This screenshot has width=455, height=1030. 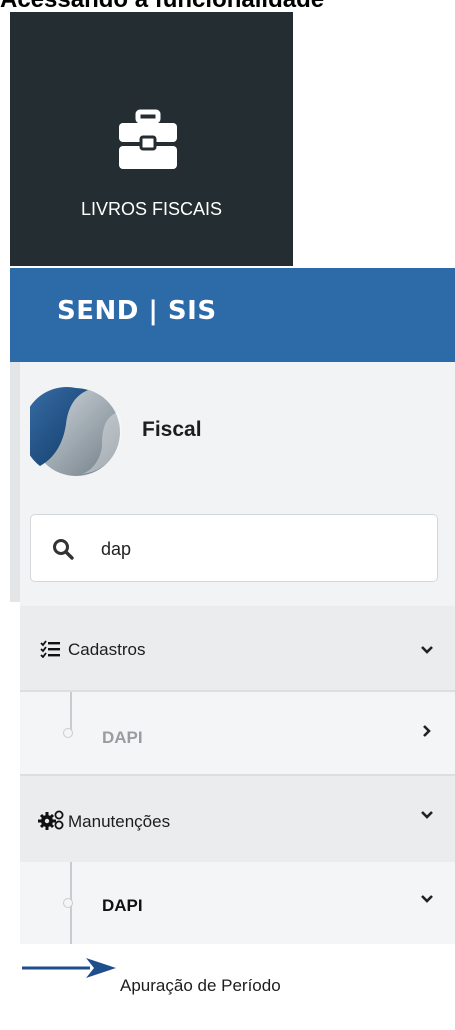 I want to click on toolbox-icon, so click(x=148, y=139).